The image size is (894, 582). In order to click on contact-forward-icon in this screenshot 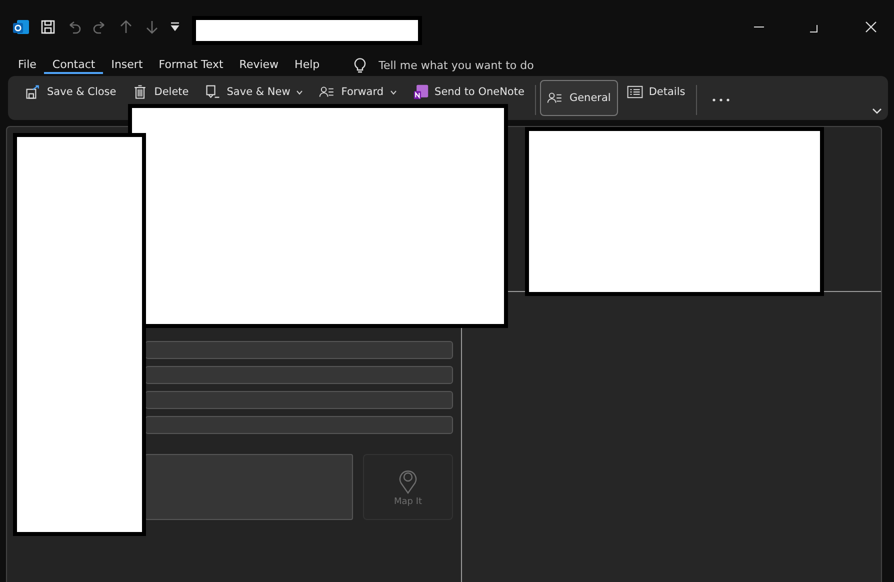, I will do `click(327, 92)`.